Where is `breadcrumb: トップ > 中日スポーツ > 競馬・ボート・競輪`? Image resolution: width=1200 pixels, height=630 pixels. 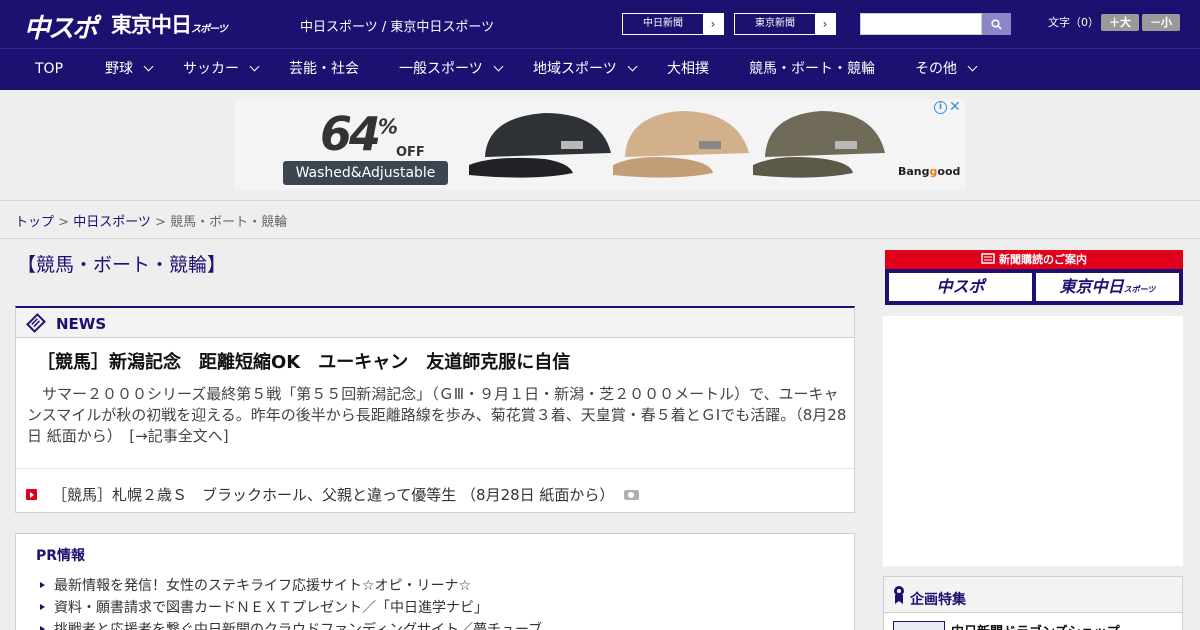
breadcrumb: トップ > 中日スポーツ > 競馬・ボート・競輪 is located at coordinates (151, 220).